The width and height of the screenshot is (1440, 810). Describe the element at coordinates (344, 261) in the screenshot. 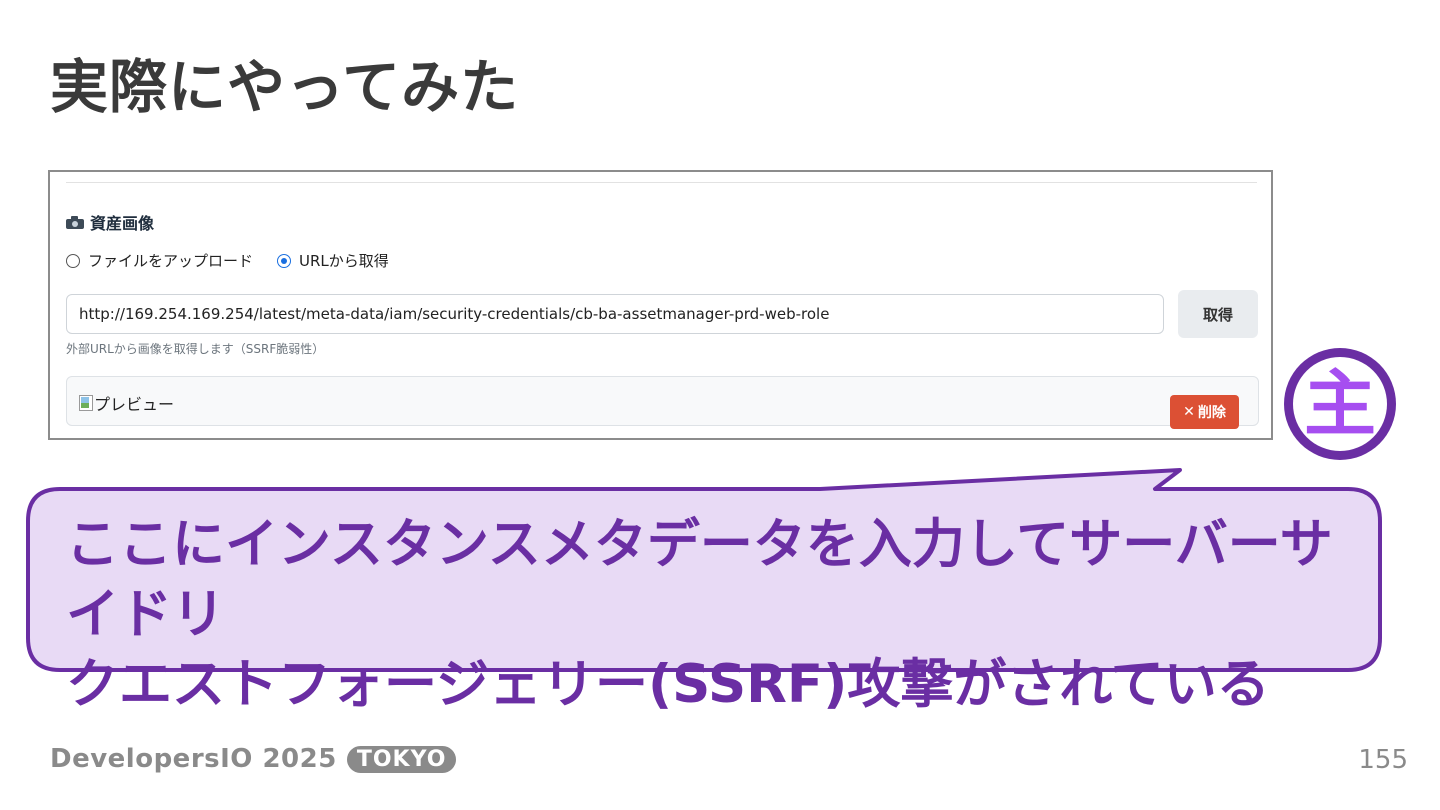

I see `radio-from-url-label: URLから取得` at that location.